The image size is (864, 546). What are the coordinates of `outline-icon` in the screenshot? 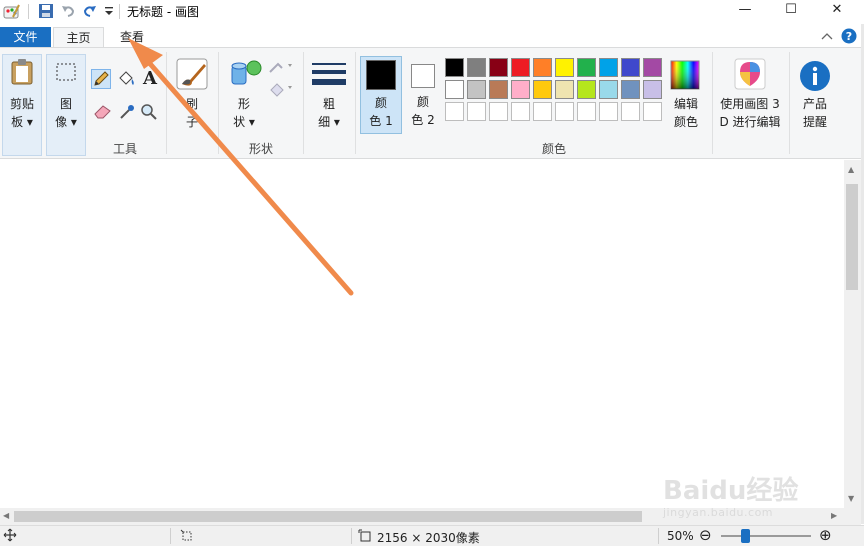 It's located at (280, 67).